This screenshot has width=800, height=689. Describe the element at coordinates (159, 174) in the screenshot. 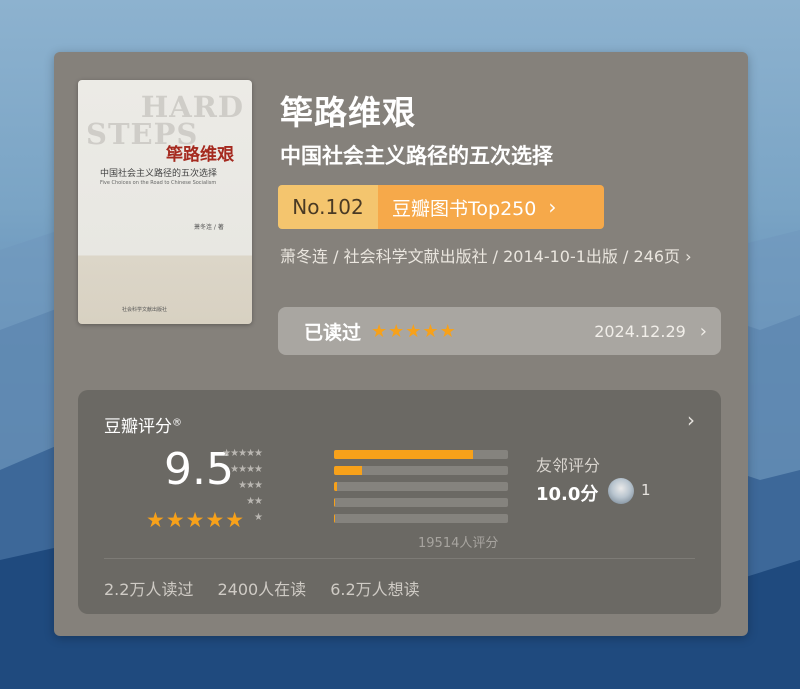

I see `cover-chinese-subtitle: 中国社会主义路径的五次选择` at that location.